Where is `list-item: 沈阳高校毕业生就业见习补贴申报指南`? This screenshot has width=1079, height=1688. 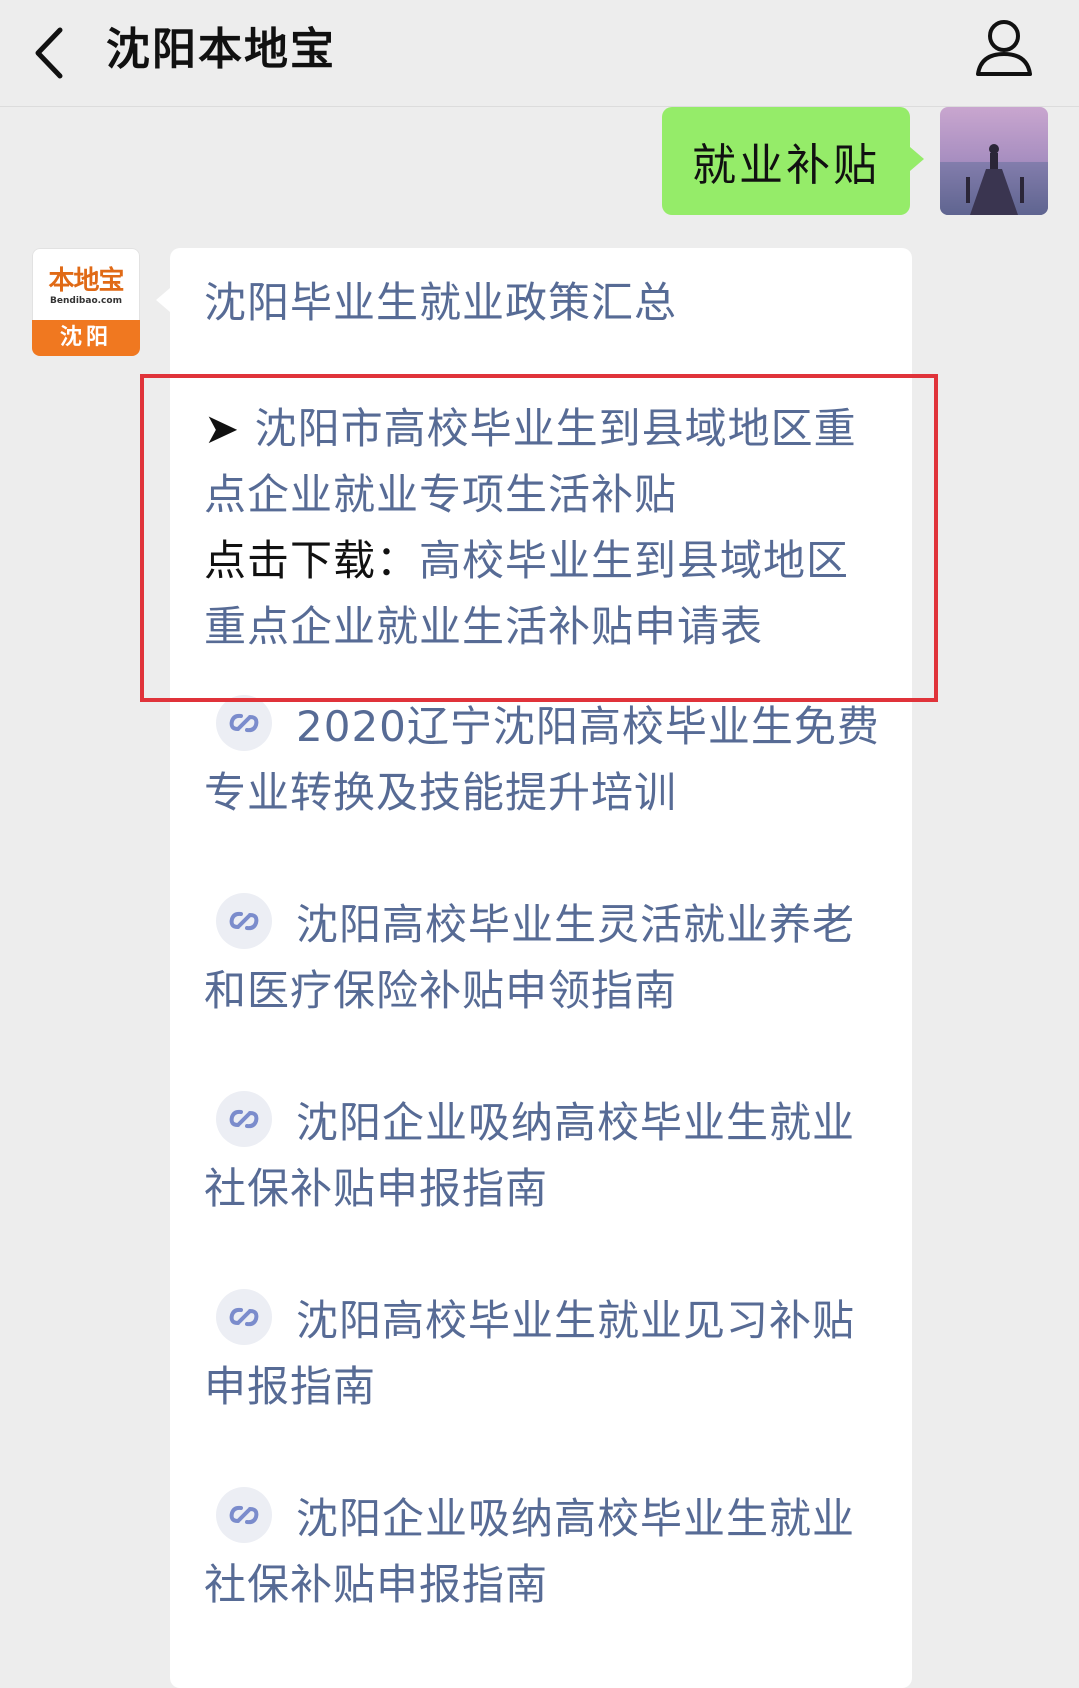 list-item: 沈阳高校毕业生就业见习补贴申报指南 is located at coordinates (544, 1354).